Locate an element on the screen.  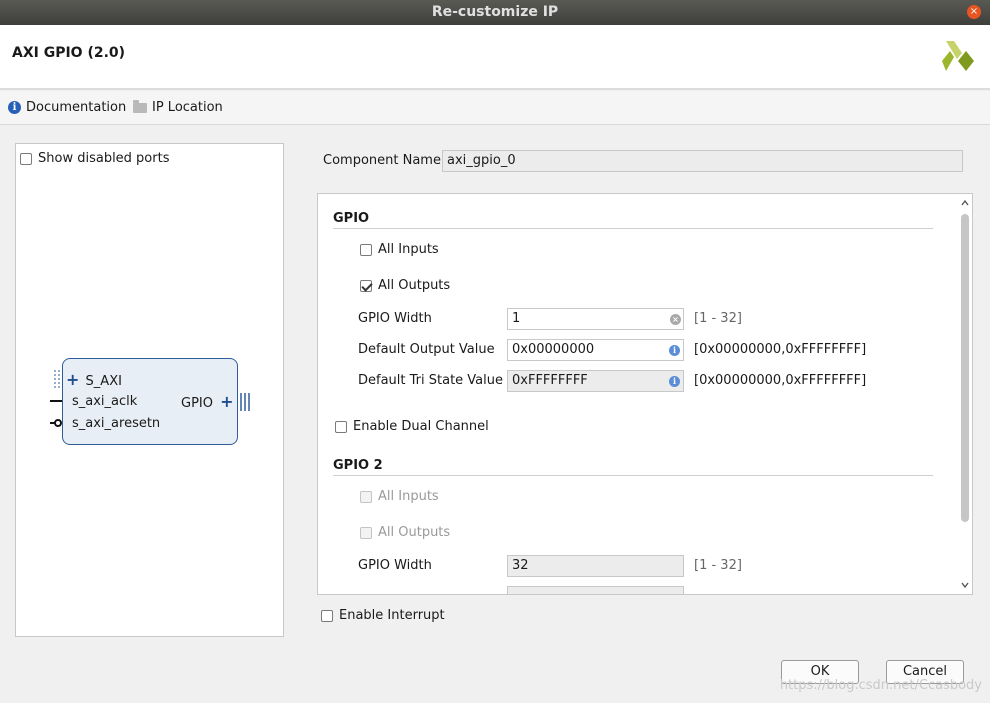
gpio2-section-divider is located at coordinates (633, 475).